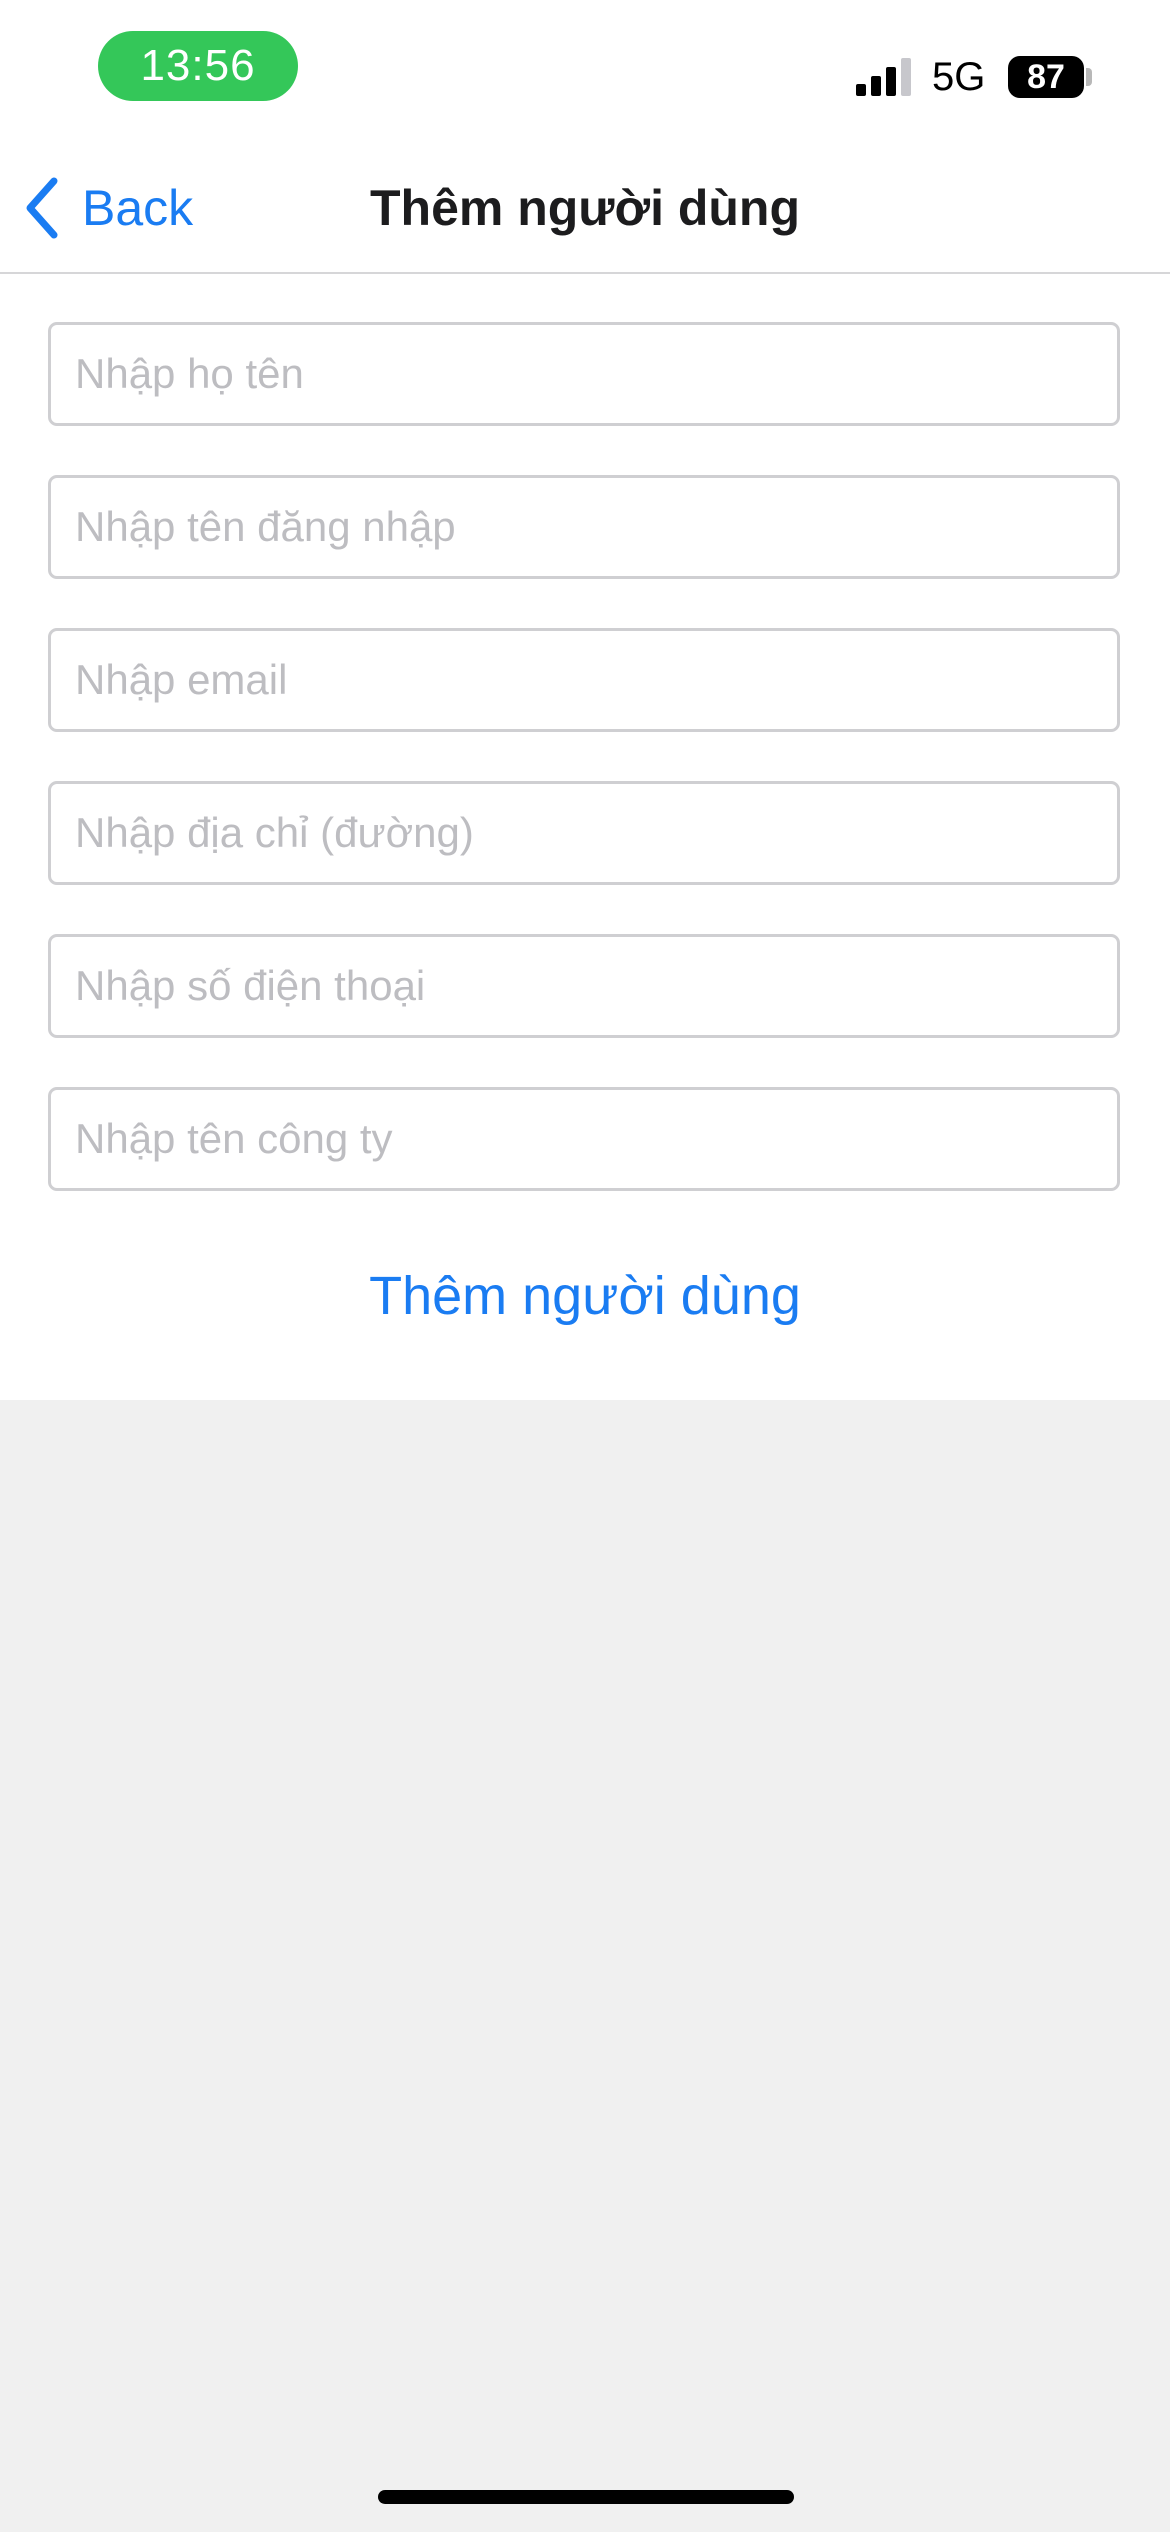 Image resolution: width=1170 pixels, height=2532 pixels. I want to click on back-button: Back, so click(107, 208).